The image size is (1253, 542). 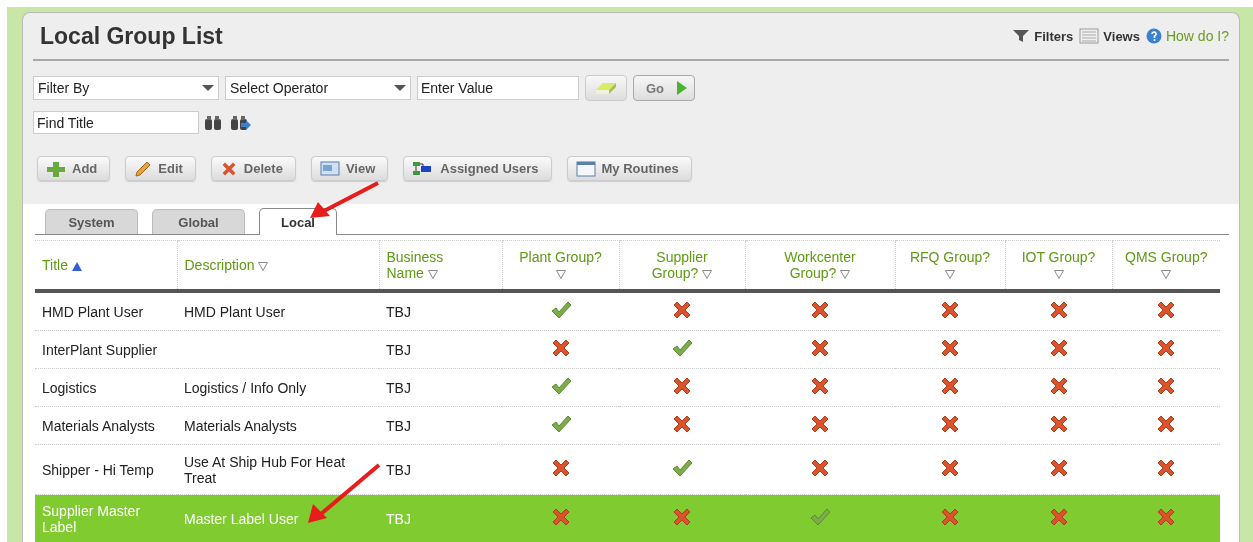 I want to click on add-button: Add, so click(x=74, y=168).